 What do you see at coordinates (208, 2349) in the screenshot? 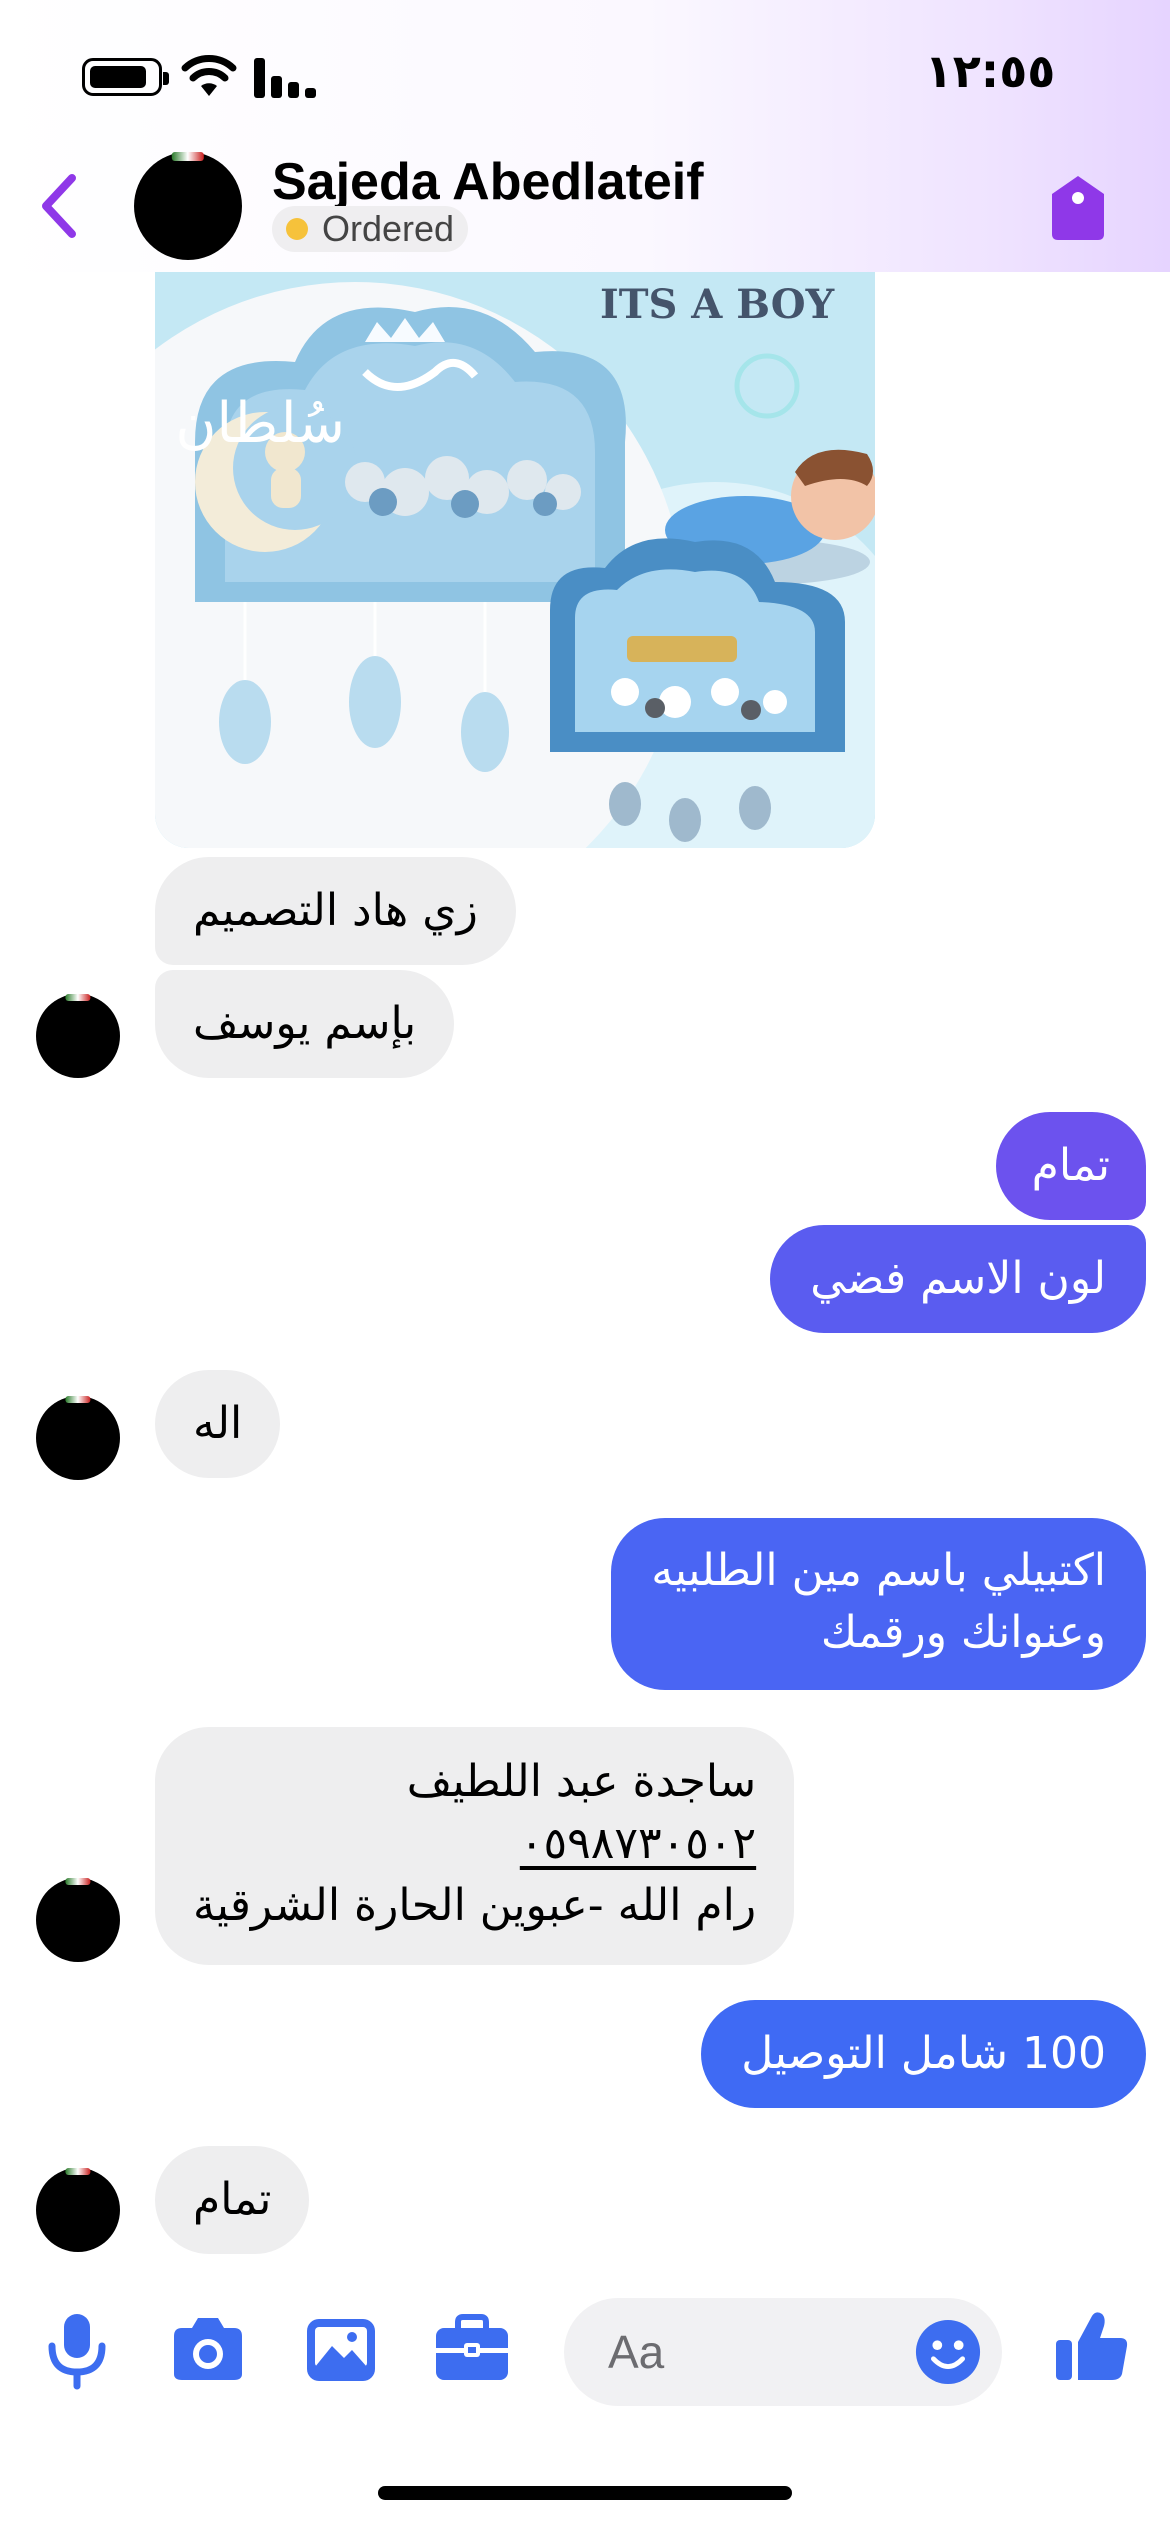
I see `camera-icon` at bounding box center [208, 2349].